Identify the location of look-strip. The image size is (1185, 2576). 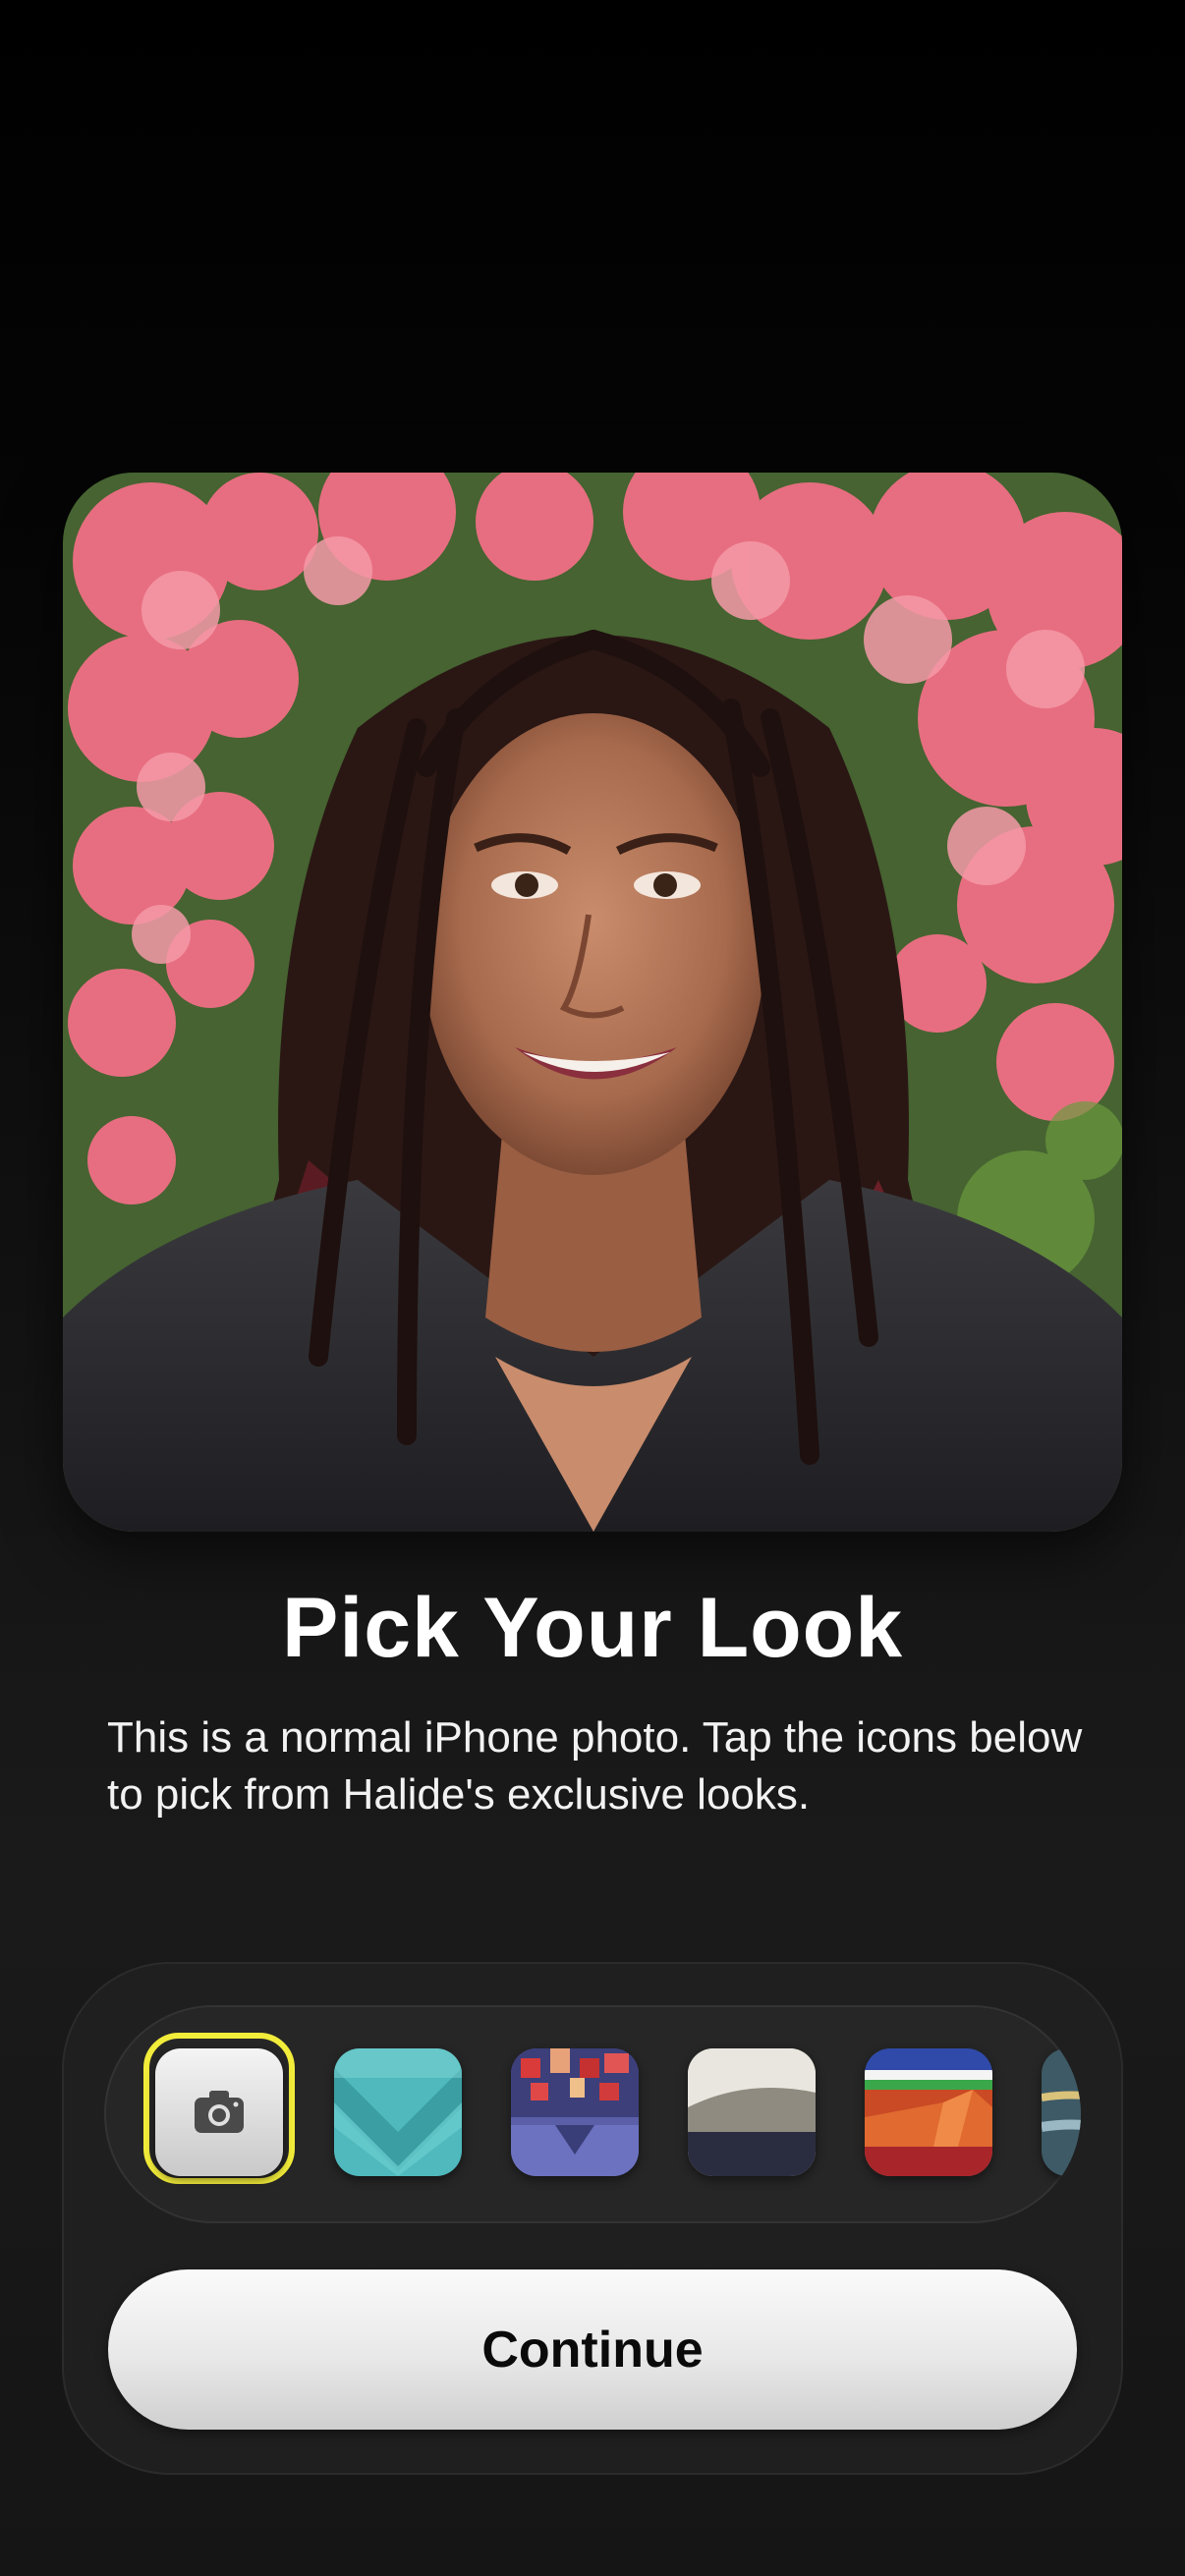
(592, 2114).